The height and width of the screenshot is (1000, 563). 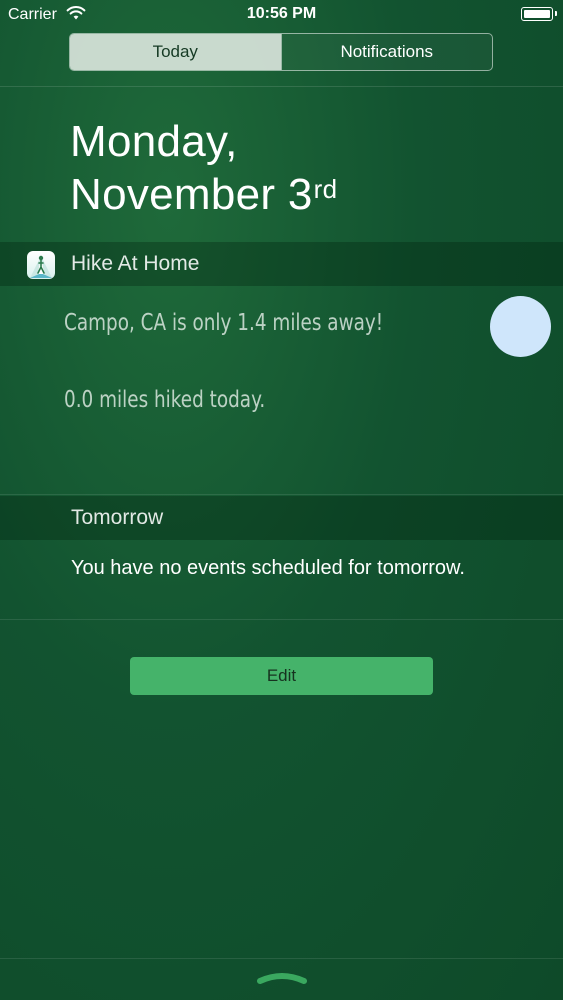 I want to click on status-bar: Carrier 10:56 PM, so click(x=281, y=14).